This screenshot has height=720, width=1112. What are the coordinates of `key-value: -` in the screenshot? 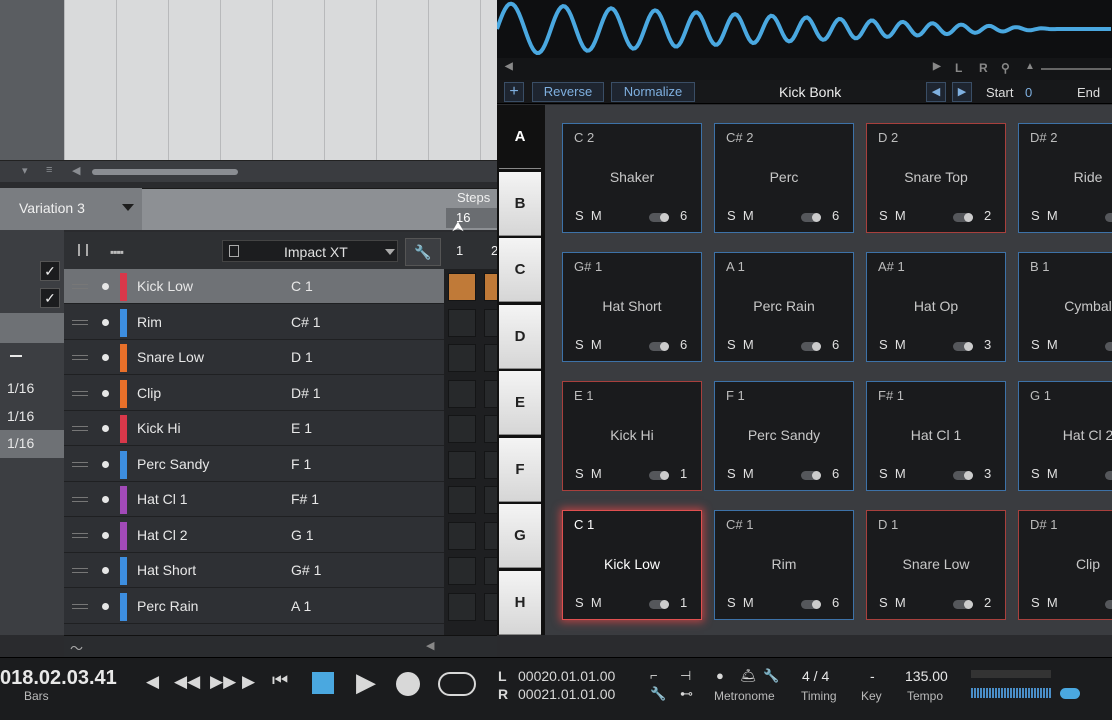 It's located at (872, 676).